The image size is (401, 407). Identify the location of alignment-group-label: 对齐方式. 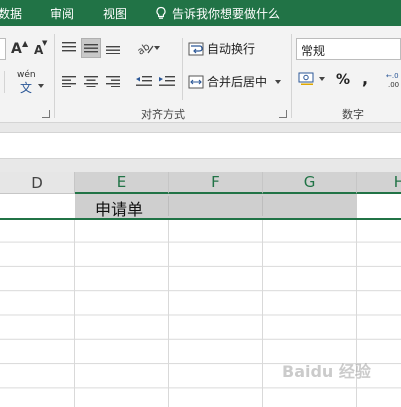
(163, 114).